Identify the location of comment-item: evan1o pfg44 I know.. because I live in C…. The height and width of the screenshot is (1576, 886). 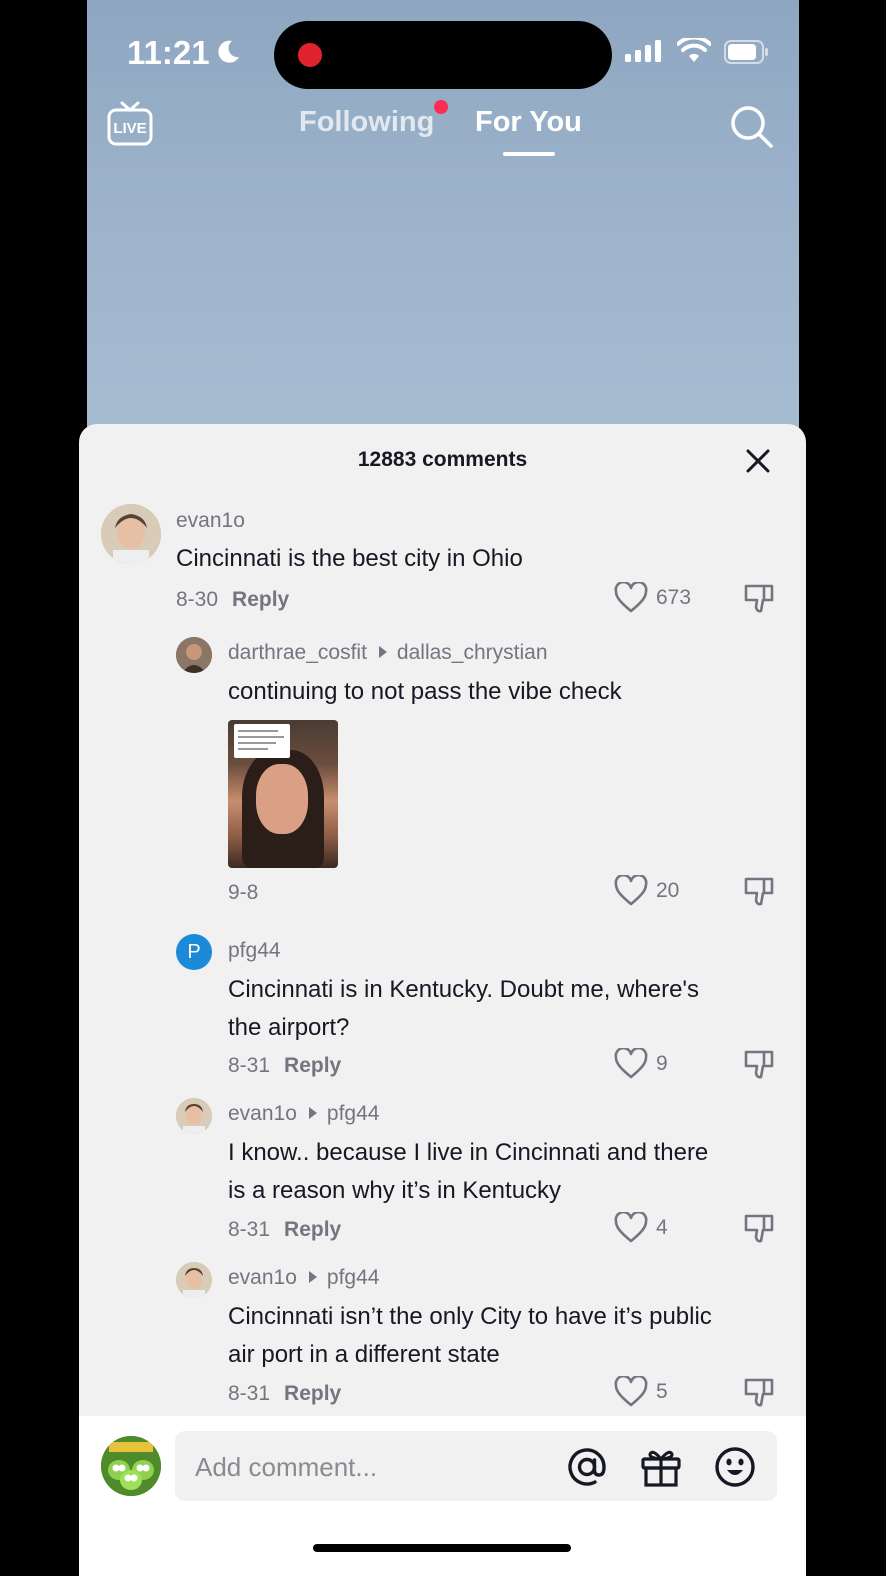
(442, 1177).